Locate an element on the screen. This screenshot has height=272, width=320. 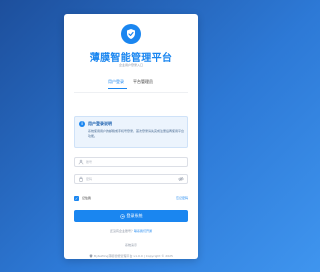
contact-us-link: 联系我们开通 is located at coordinates (143, 231).